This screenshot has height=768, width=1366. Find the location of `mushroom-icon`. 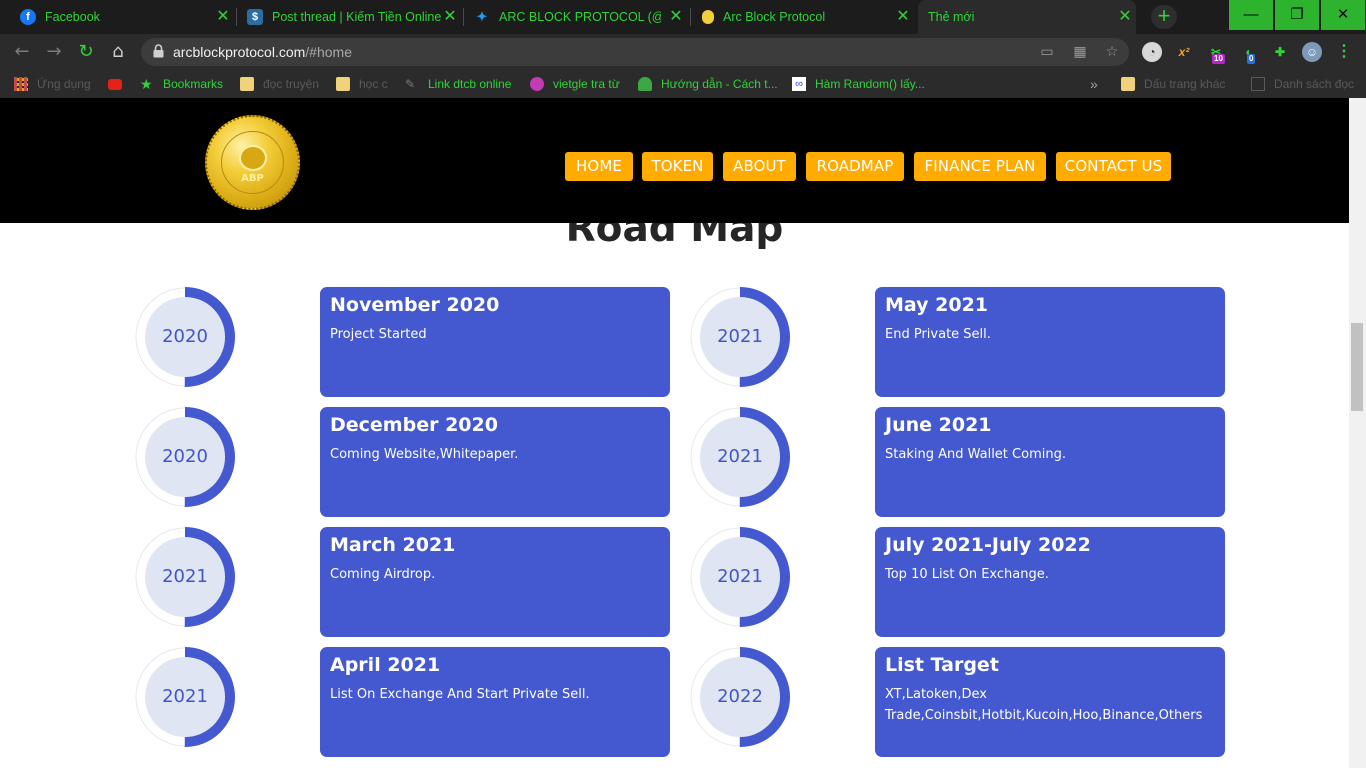

mushroom-icon is located at coordinates (645, 84).